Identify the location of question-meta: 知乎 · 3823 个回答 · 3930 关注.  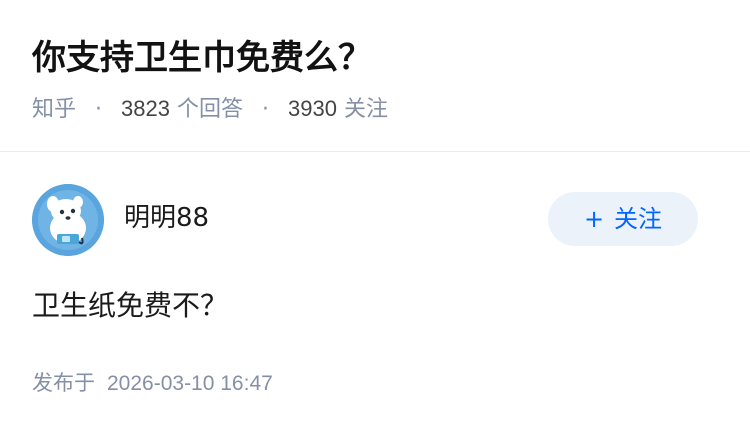
(210, 109).